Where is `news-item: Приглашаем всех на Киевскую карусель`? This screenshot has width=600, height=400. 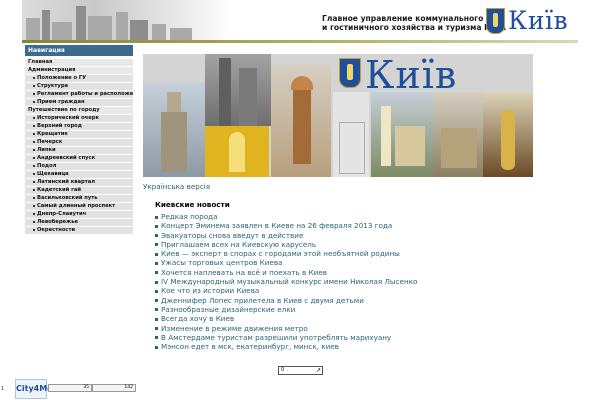
news-item: Приглашаем всех на Киевскую карусель is located at coordinates (286, 244).